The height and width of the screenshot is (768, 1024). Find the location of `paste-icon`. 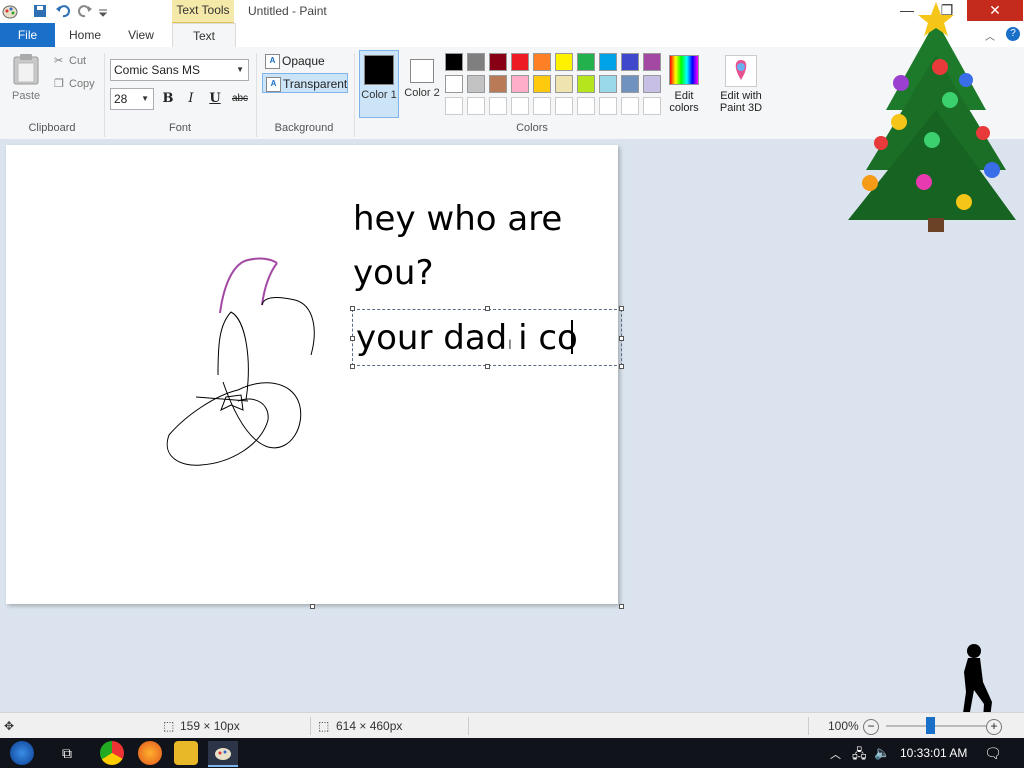

paste-icon is located at coordinates (26, 70).